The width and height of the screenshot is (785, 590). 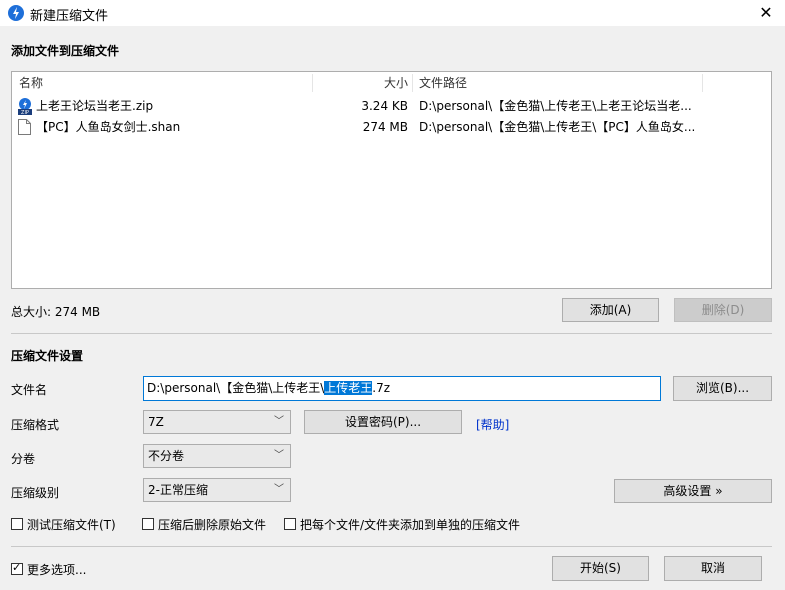 I want to click on delete-after-checkbox, so click(x=148, y=524).